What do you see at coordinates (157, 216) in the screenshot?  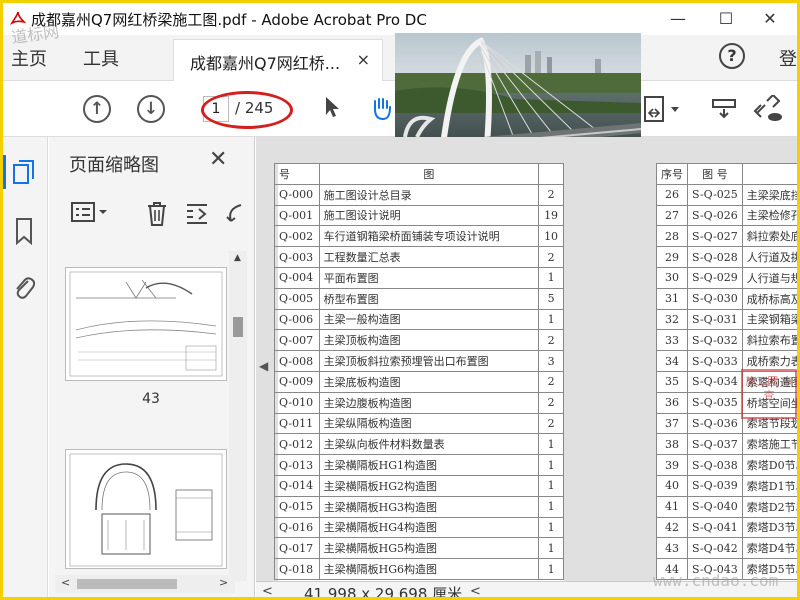 I see `delete-page-icon` at bounding box center [157, 216].